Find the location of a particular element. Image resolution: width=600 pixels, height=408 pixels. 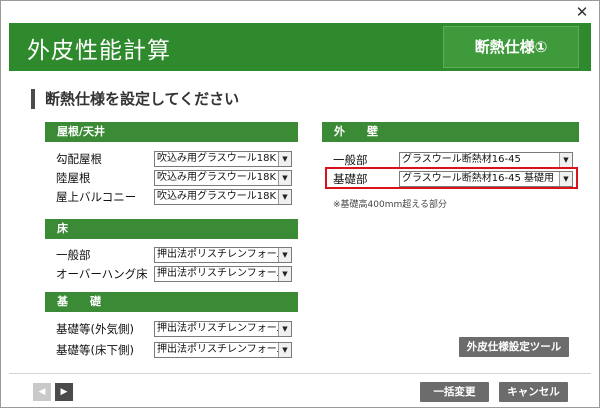

row-label: オーバーハング床 is located at coordinates (102, 274).